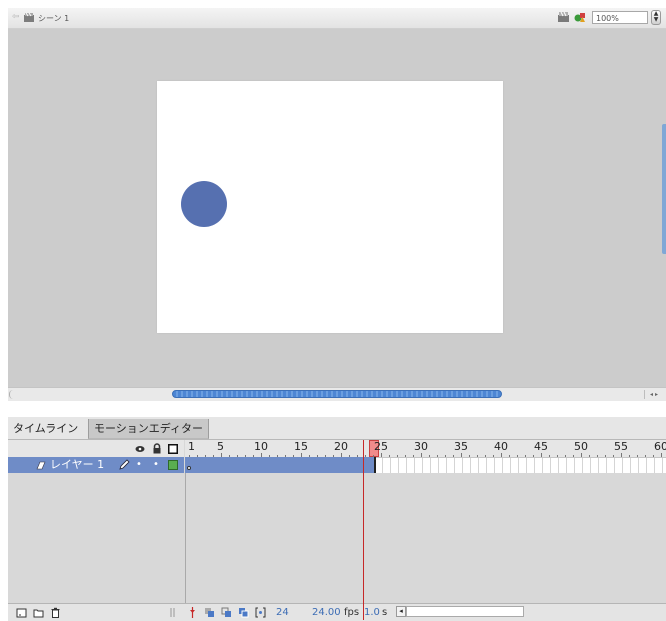  What do you see at coordinates (401, 611) in the screenshot?
I see `timeline-scroll-left-icon: ◂` at bounding box center [401, 611].